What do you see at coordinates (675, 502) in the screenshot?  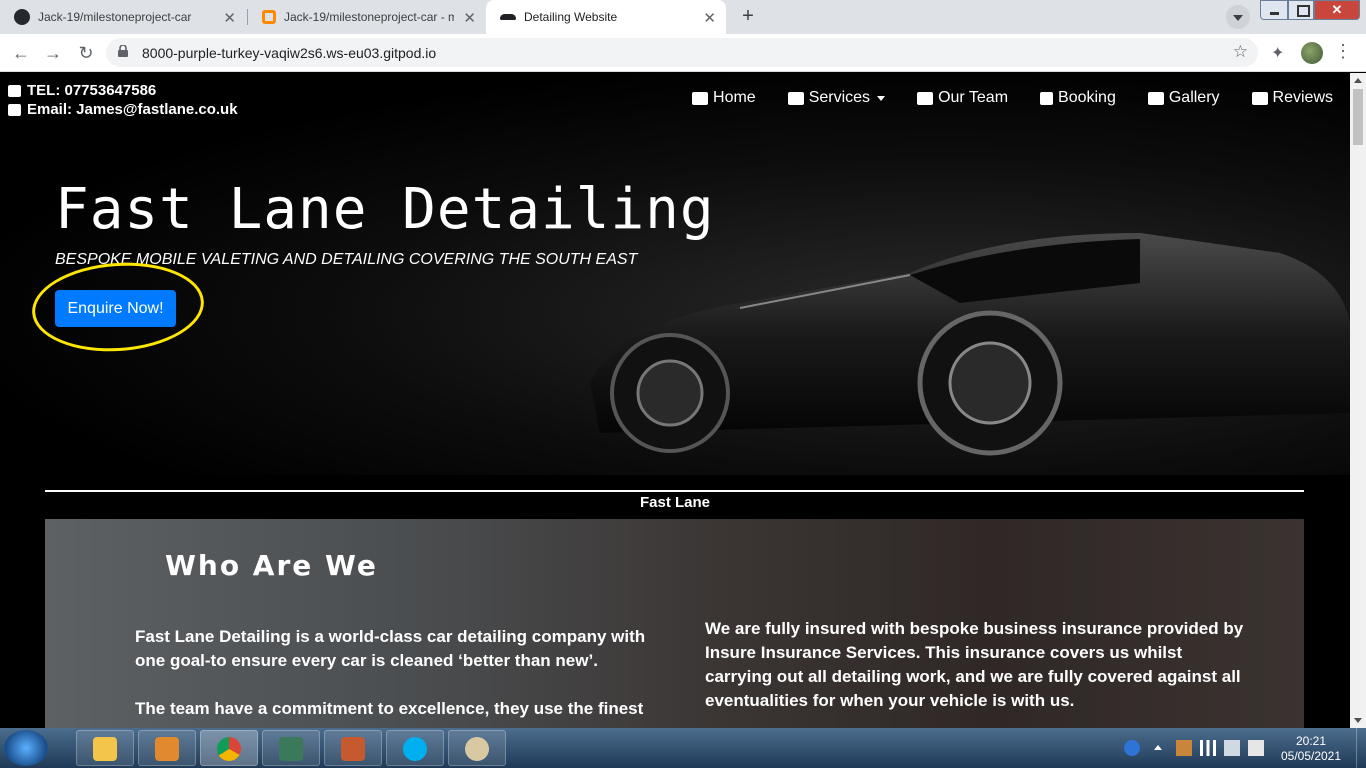 I see `brand-strip: Fast Lane` at bounding box center [675, 502].